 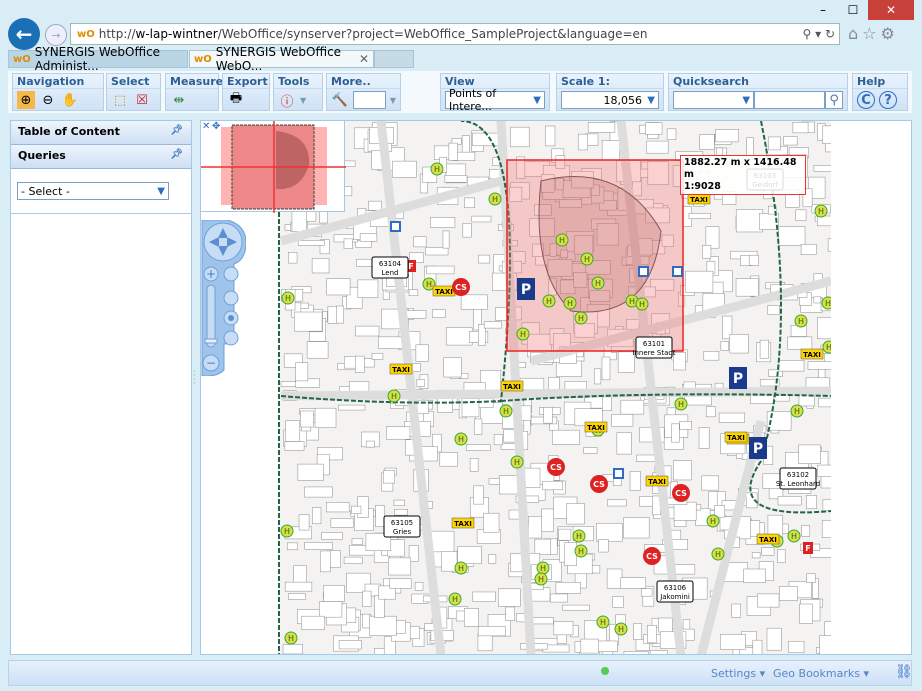 I want to click on close-overview-icon: ✕, so click(x=206, y=126).